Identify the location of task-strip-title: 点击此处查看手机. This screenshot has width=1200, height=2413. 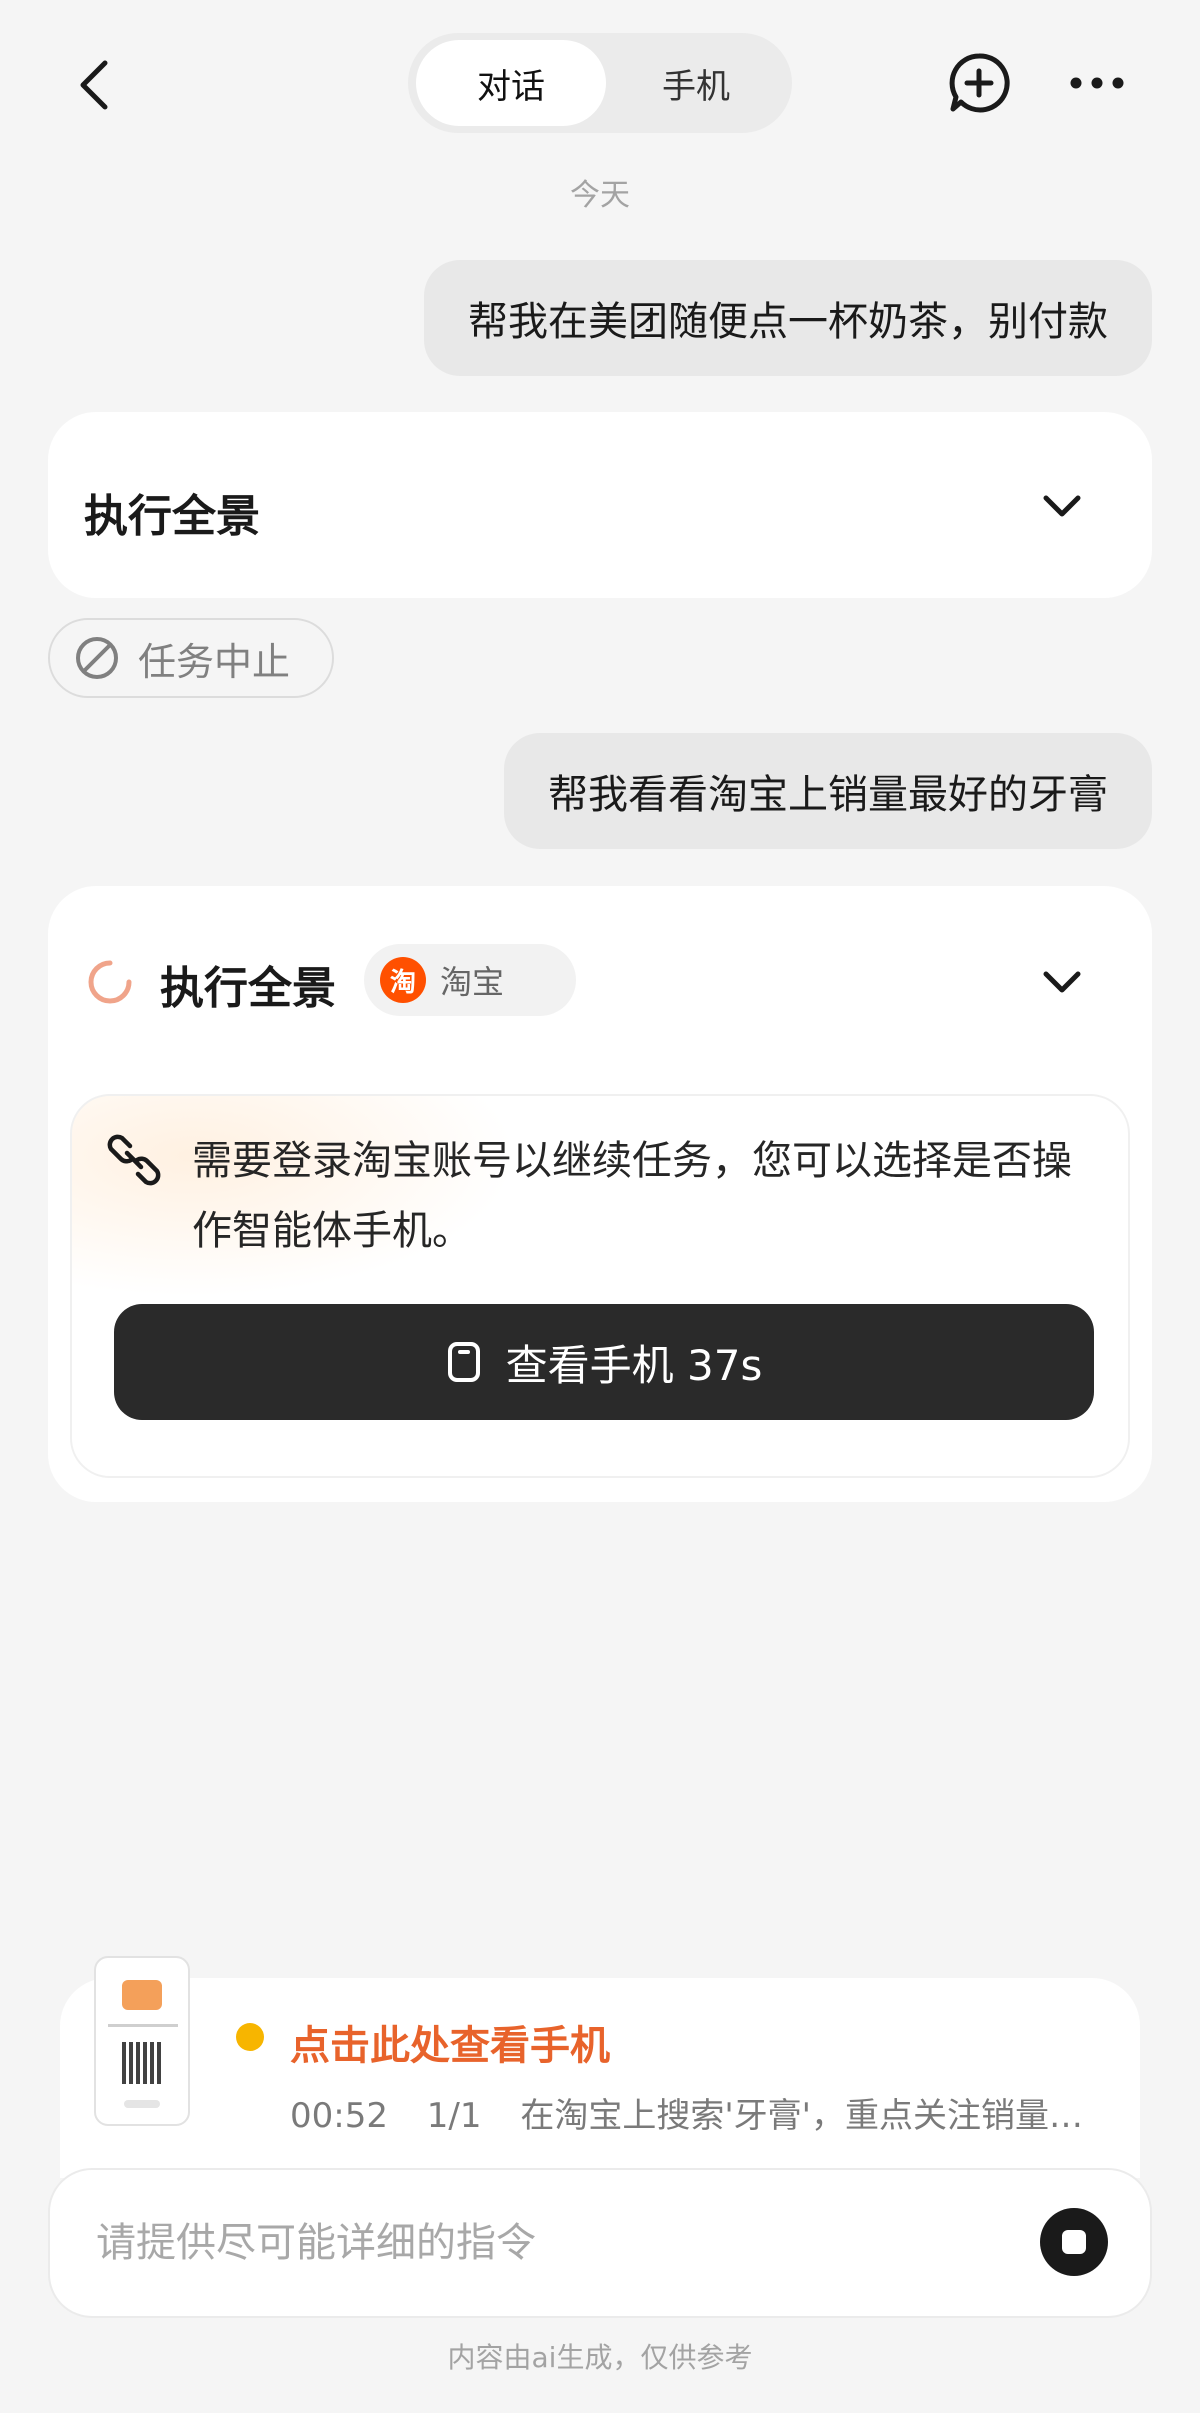
(450, 2042).